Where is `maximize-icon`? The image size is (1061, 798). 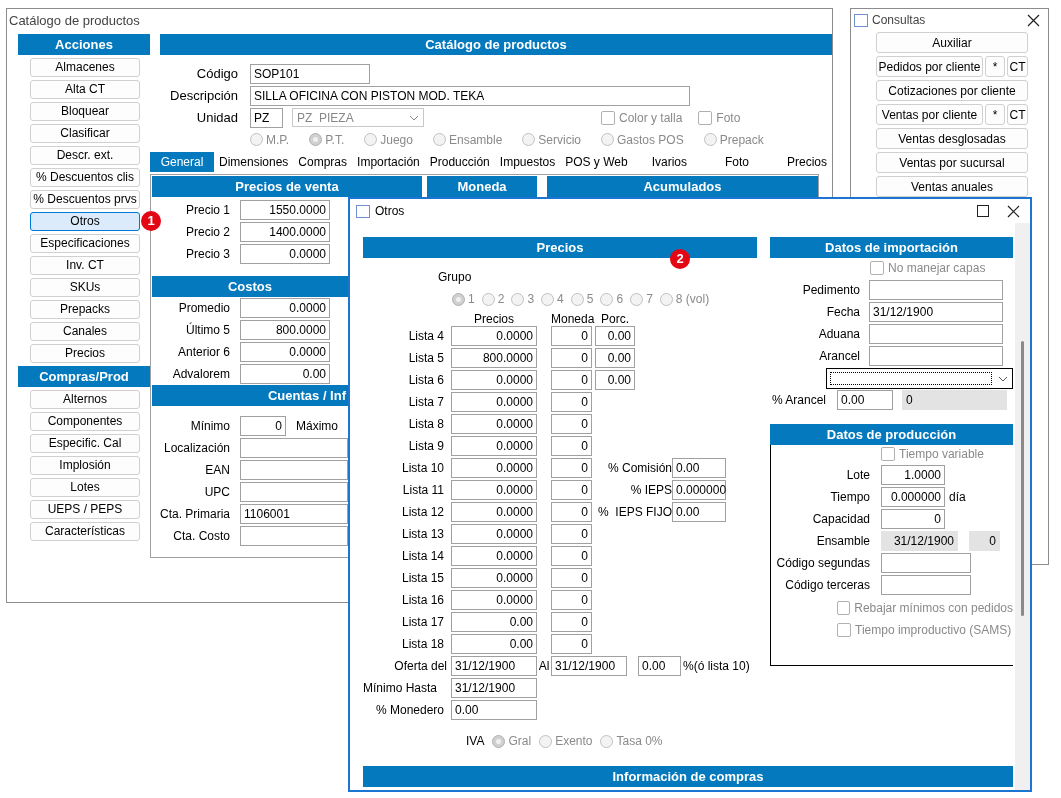
maximize-icon is located at coordinates (983, 211).